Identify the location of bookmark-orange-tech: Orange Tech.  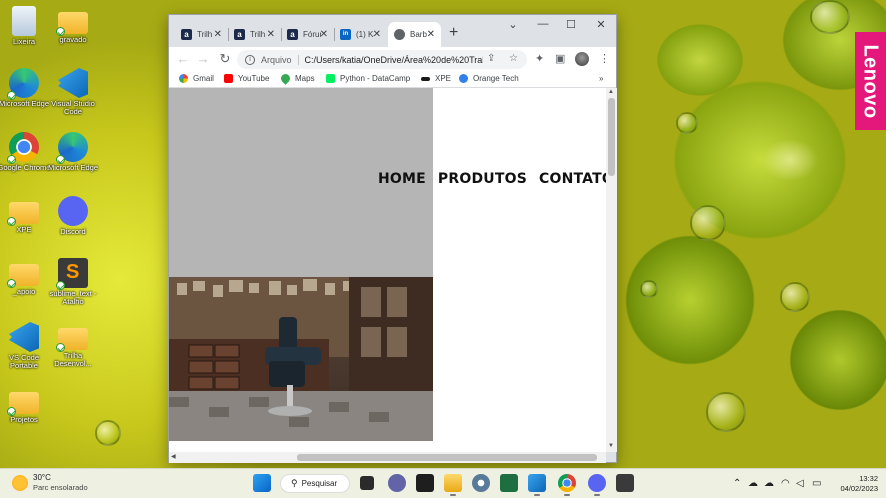
(489, 78).